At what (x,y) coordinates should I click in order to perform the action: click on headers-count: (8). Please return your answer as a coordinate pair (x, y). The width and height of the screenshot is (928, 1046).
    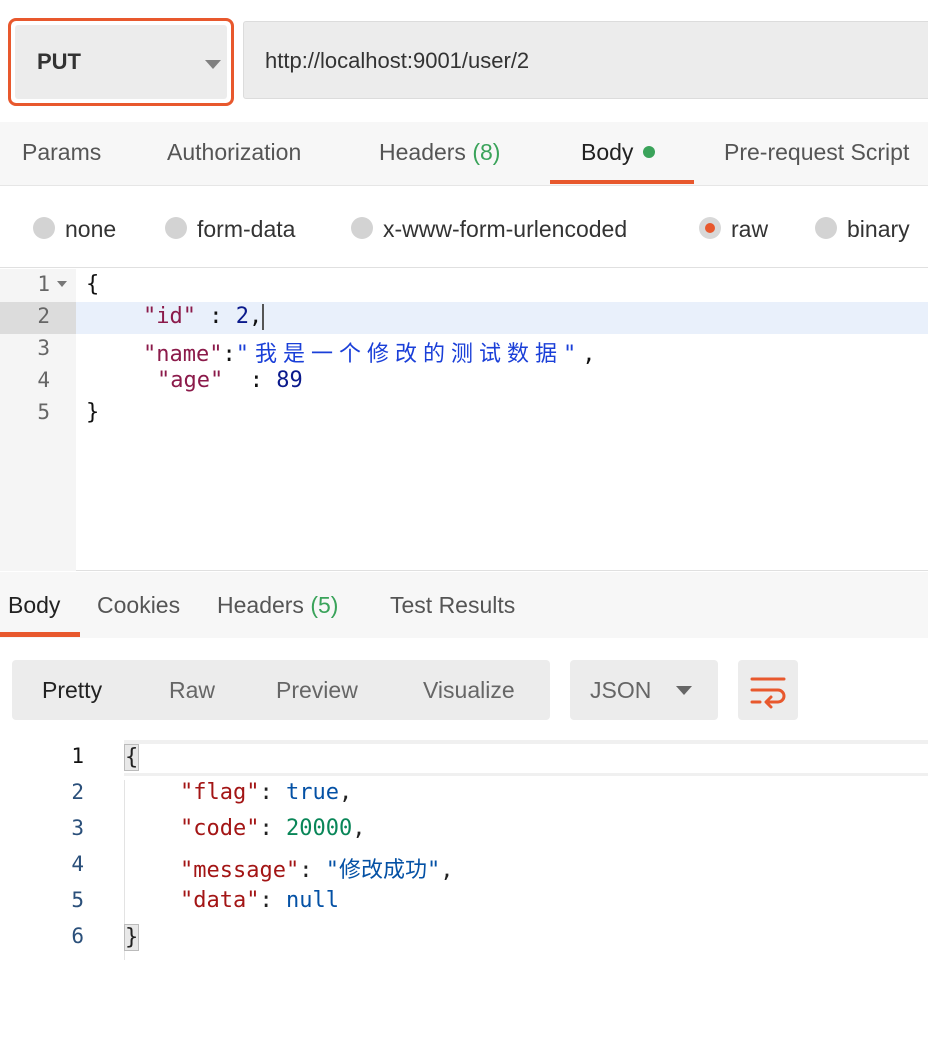
    Looking at the image, I should click on (486, 152).